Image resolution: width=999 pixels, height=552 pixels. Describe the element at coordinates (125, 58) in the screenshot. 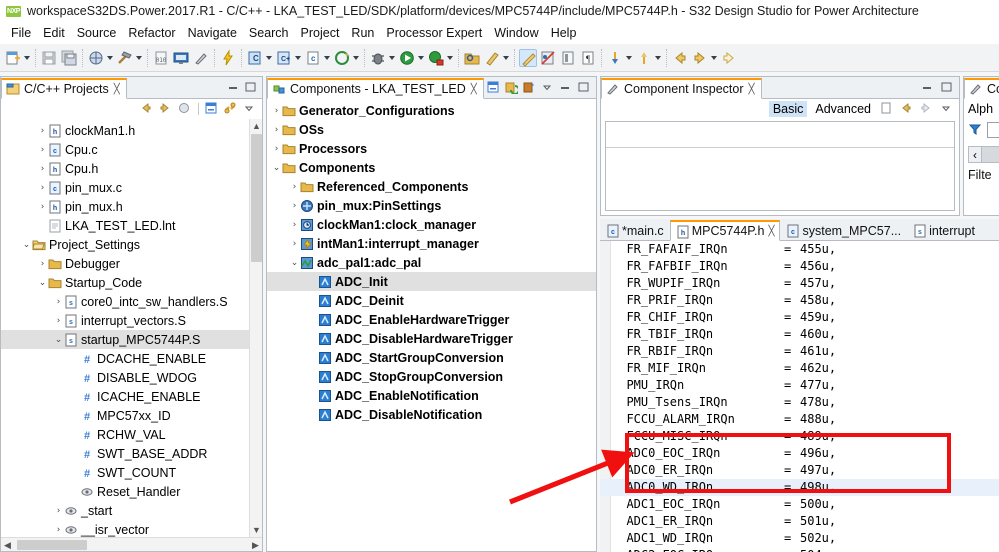

I see `build-hammer-icon` at that location.